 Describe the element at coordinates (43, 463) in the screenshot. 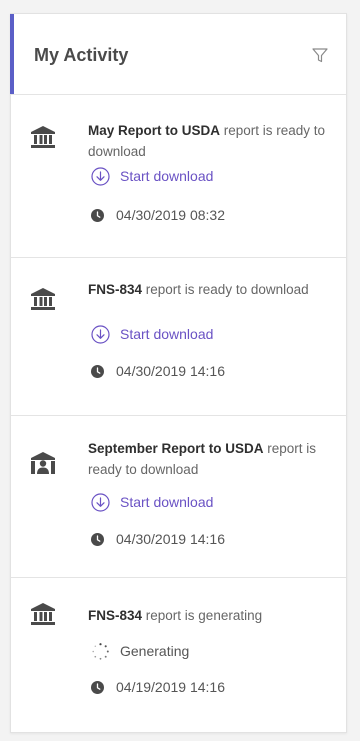

I see `bank-user-icon` at that location.